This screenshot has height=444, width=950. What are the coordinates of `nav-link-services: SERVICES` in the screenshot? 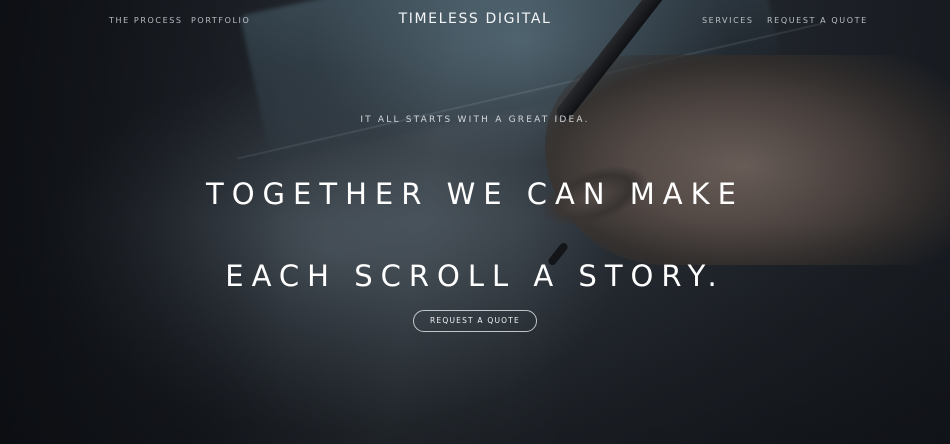 It's located at (728, 20).